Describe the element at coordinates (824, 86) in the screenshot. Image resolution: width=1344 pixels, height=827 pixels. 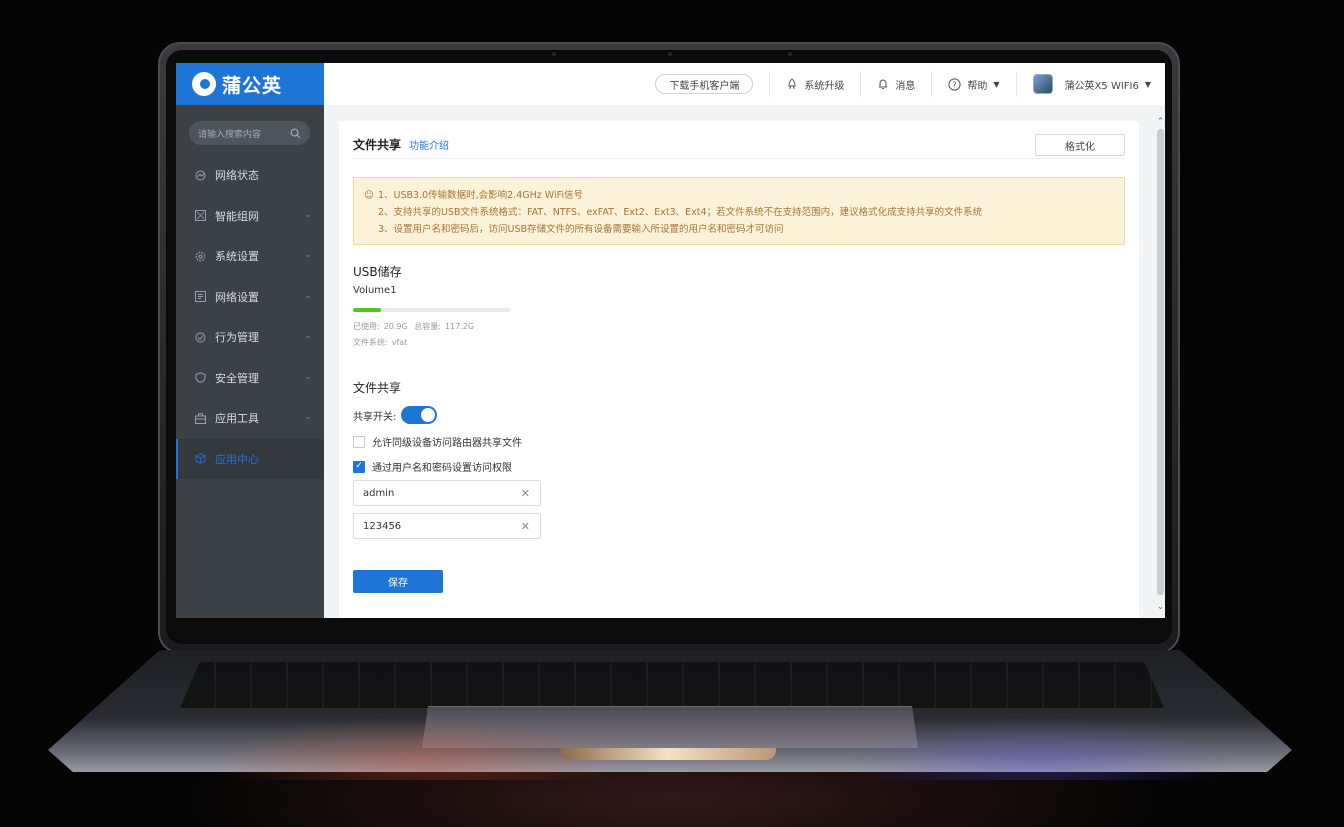
I see `system-upgrade-label: 系统升级` at that location.